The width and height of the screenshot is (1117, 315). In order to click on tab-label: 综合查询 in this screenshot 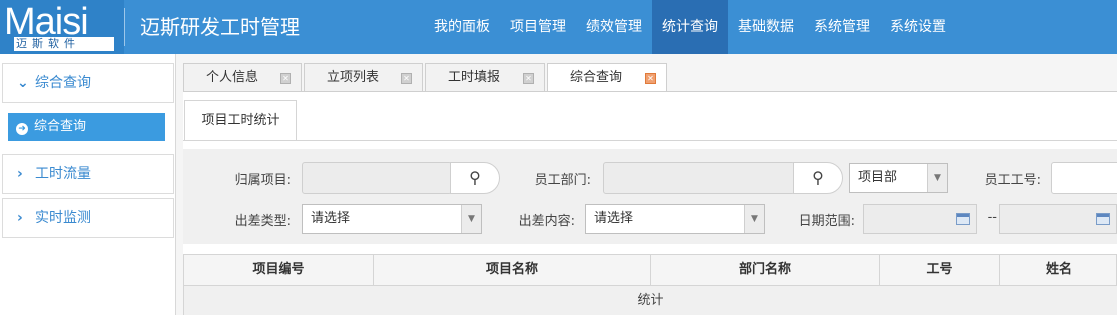, I will do `click(596, 77)`.